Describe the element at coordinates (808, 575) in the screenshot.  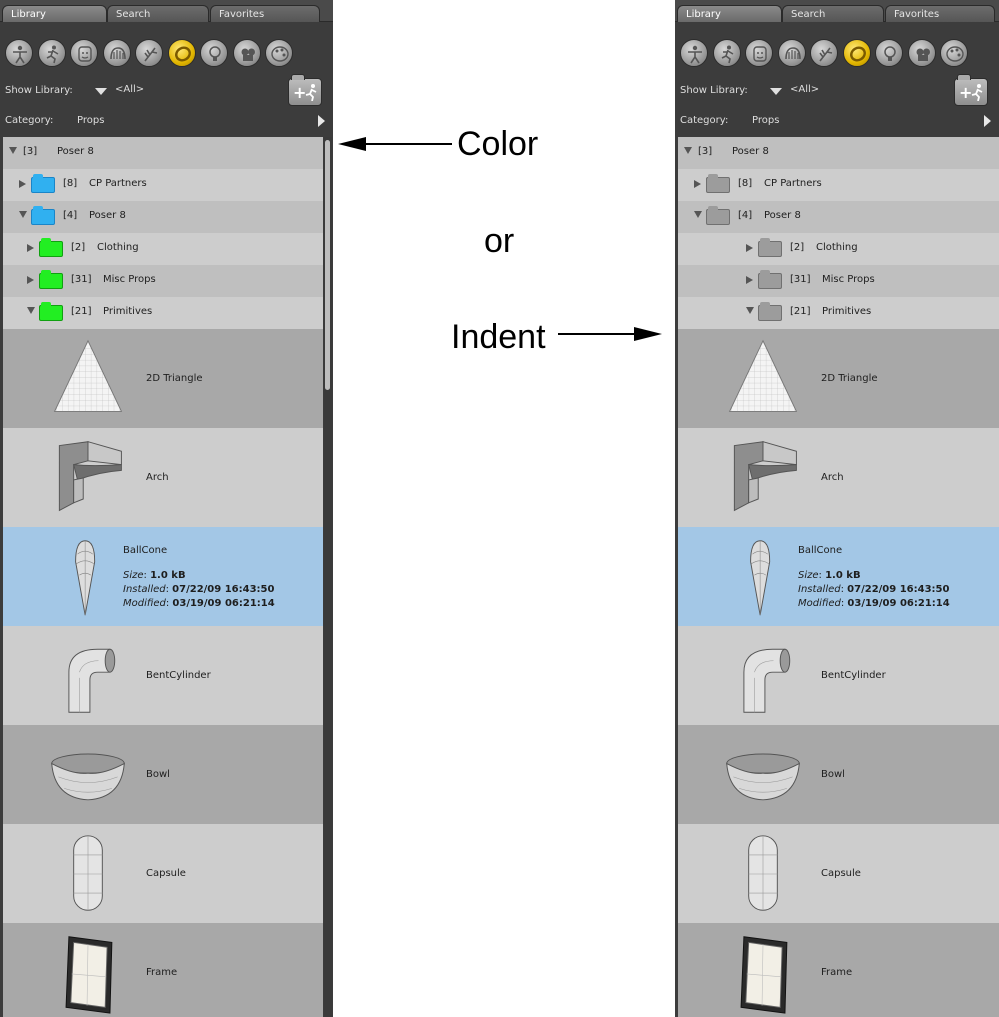
I see `meta-size-label: Size` at that location.